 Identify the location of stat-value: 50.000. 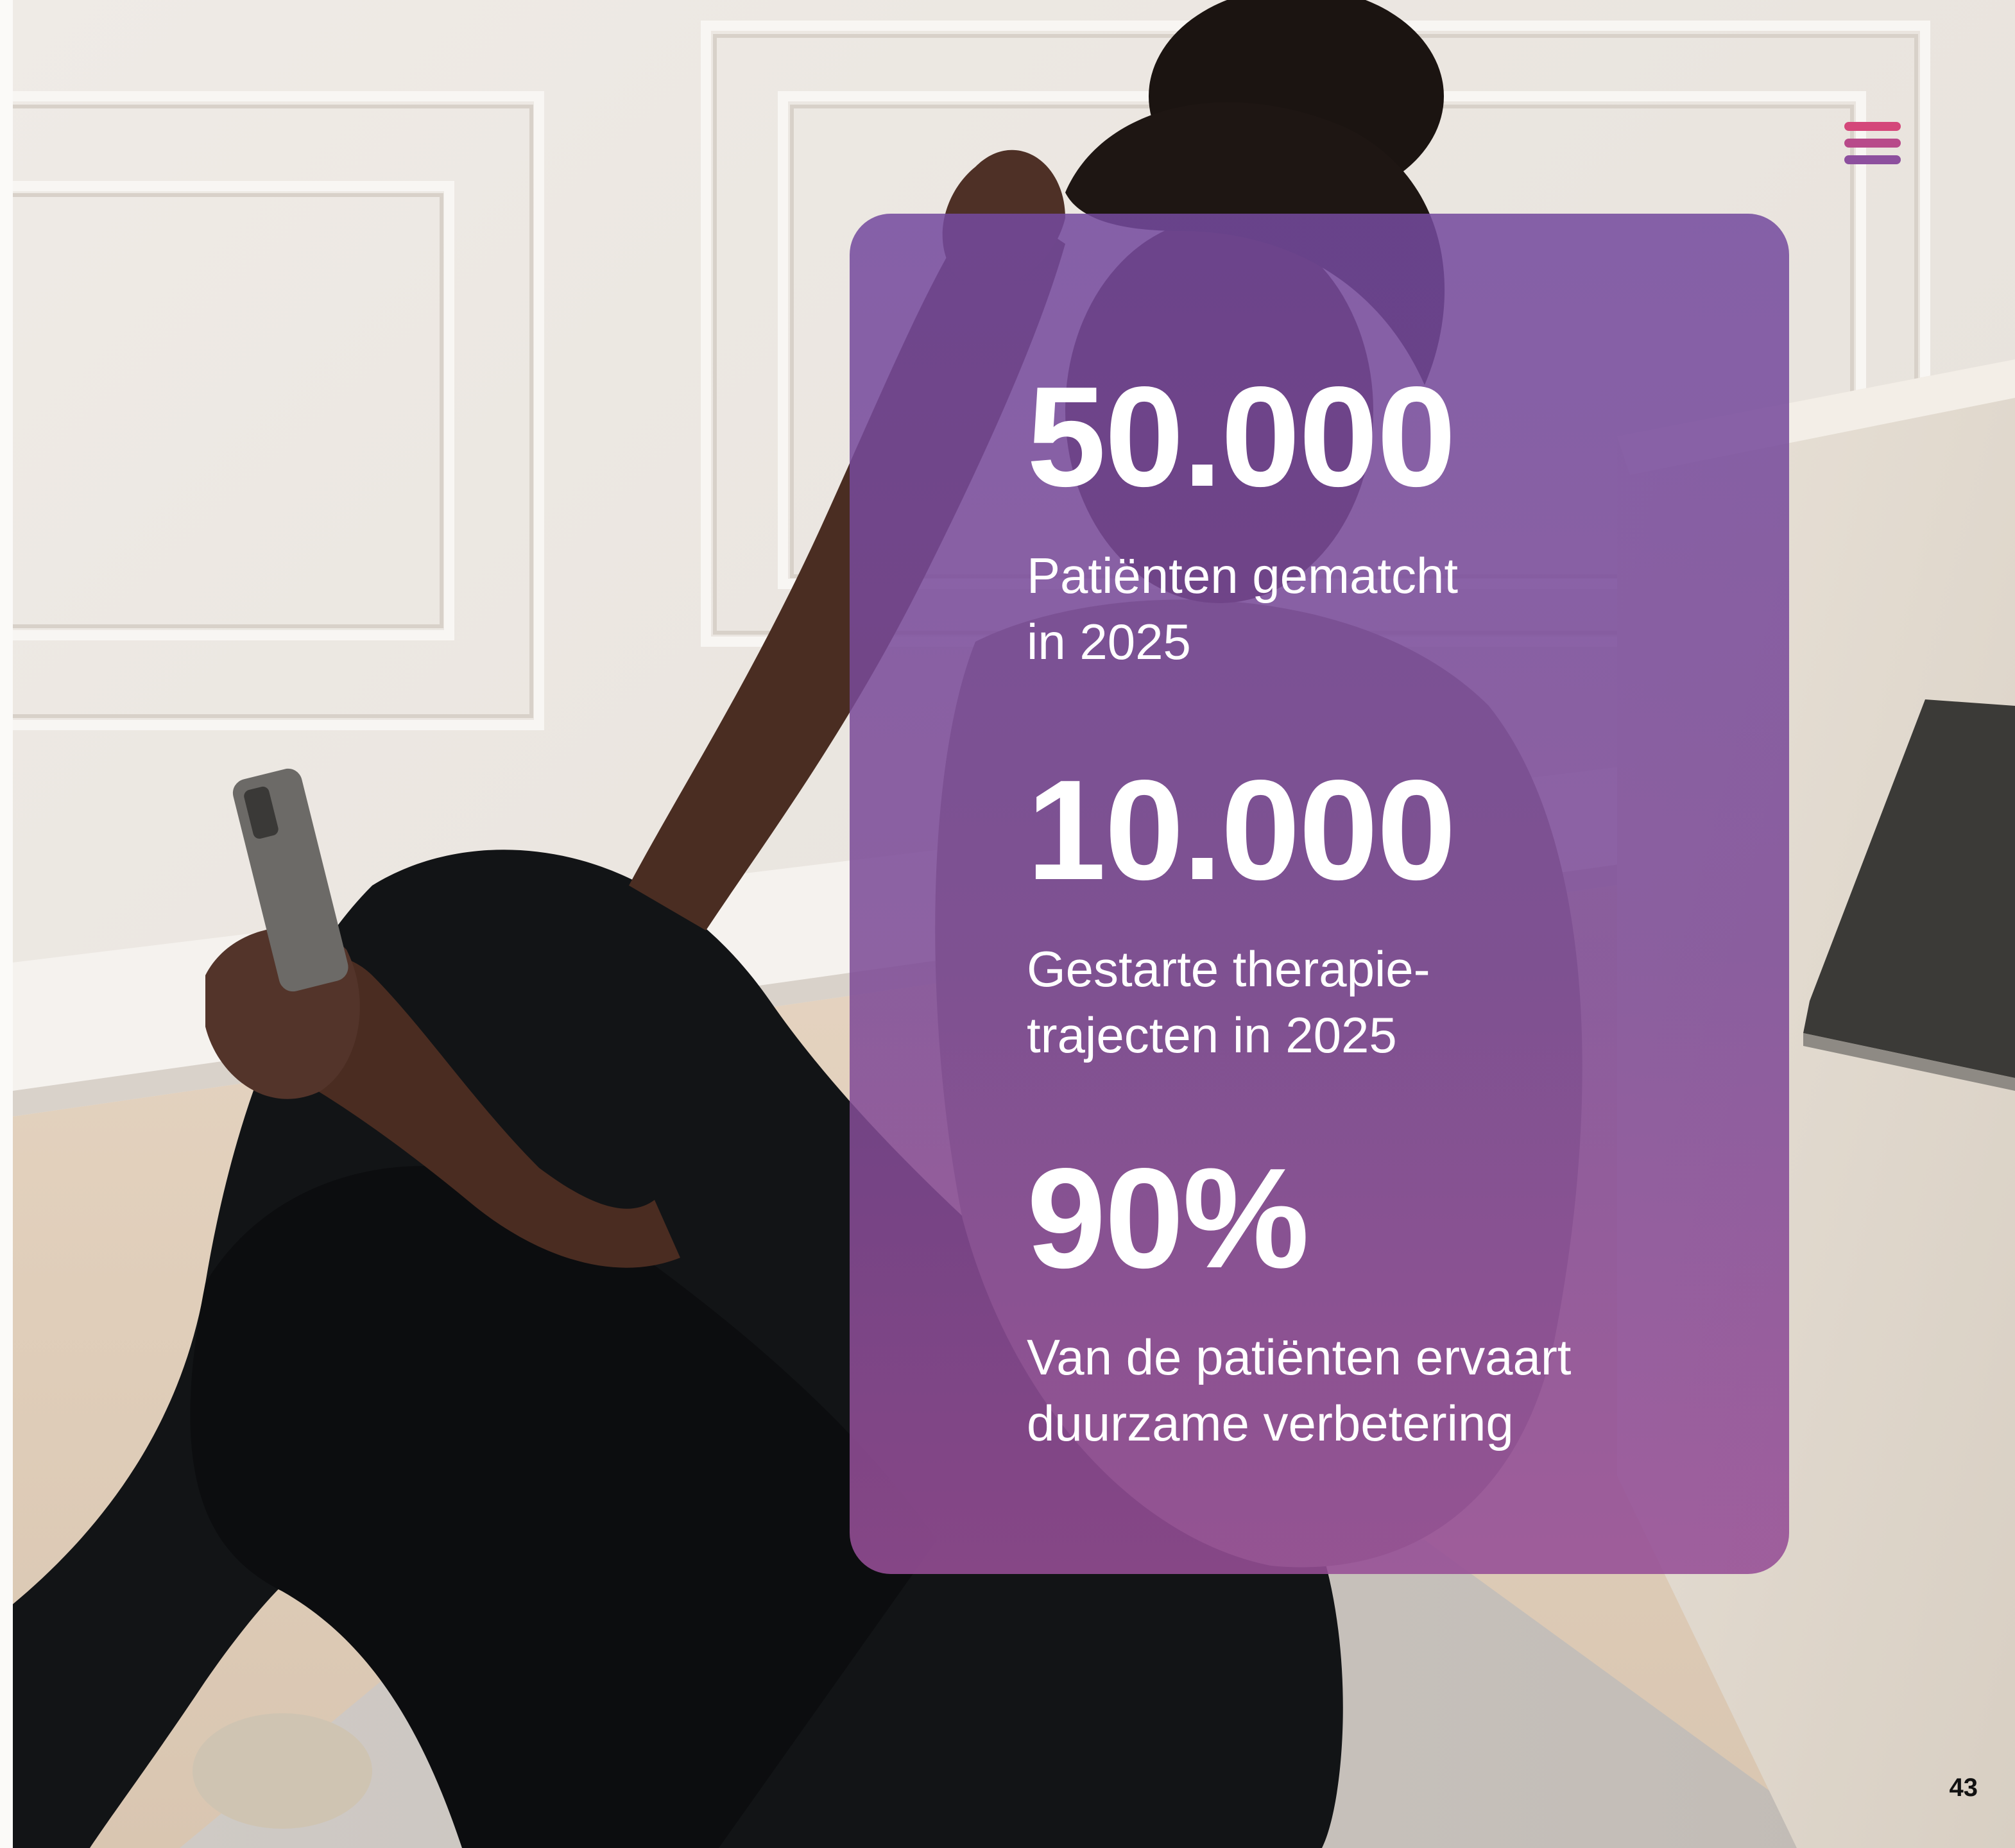
(1241, 437).